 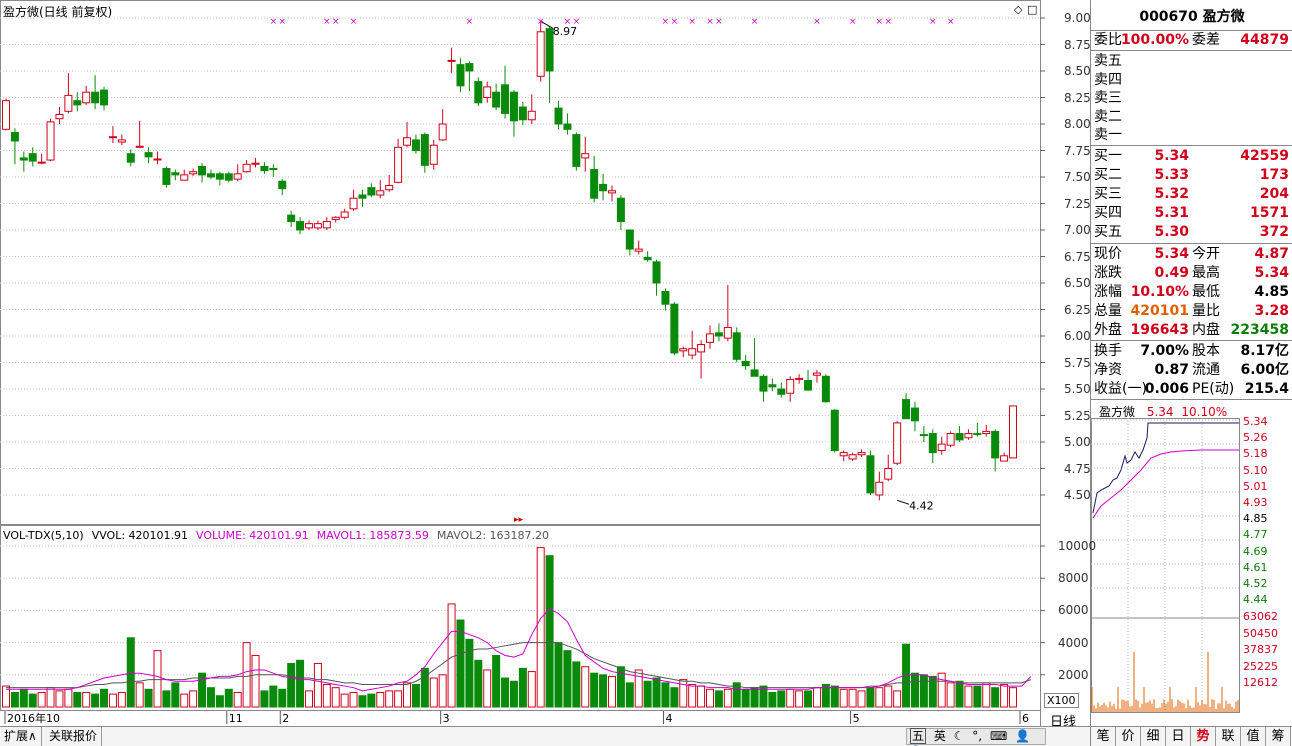 I want to click on price-axis-label: 8.25, so click(x=1077, y=98).